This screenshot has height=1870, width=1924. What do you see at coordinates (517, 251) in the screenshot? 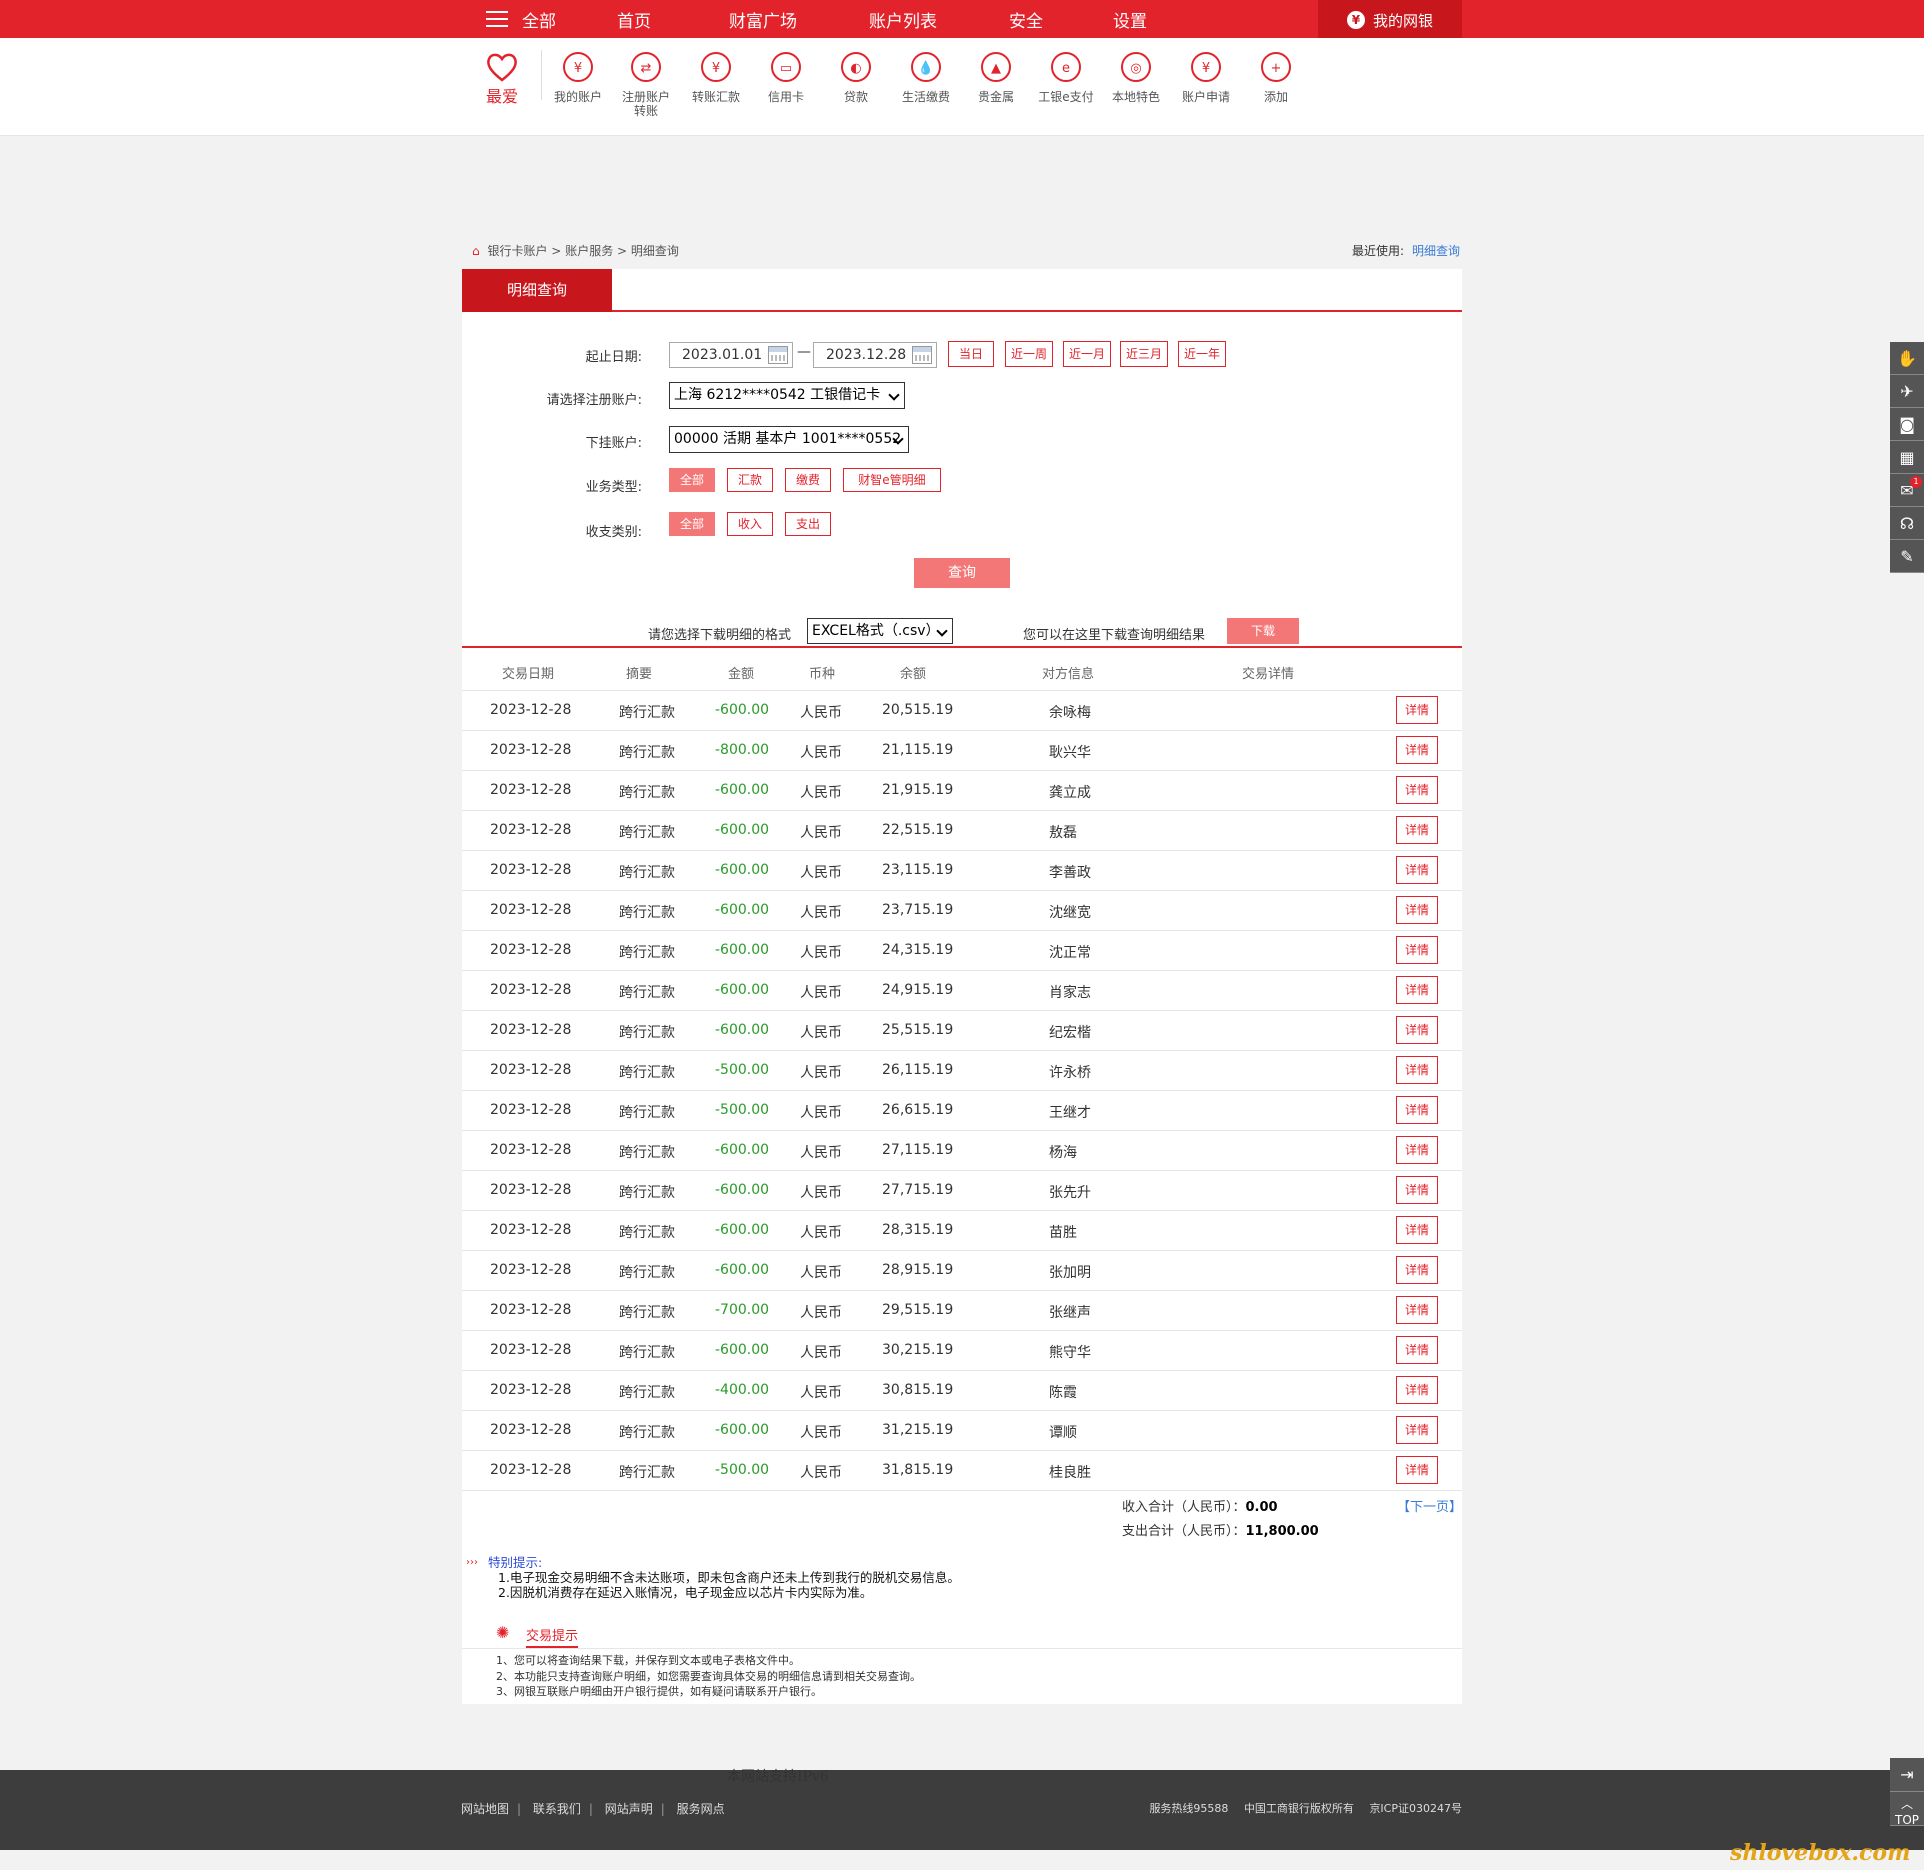
I see `breadcrumb-item: 银行卡账户` at bounding box center [517, 251].